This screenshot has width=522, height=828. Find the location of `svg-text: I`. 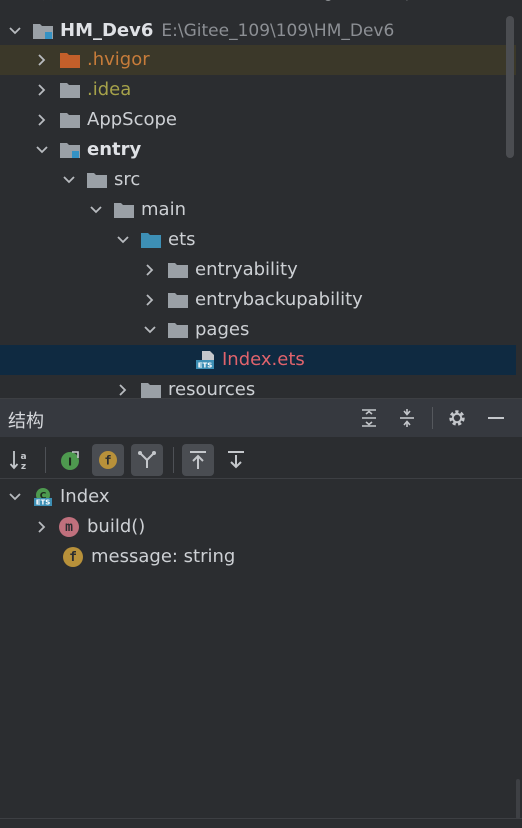

svg-text: I is located at coordinates (70, 462).